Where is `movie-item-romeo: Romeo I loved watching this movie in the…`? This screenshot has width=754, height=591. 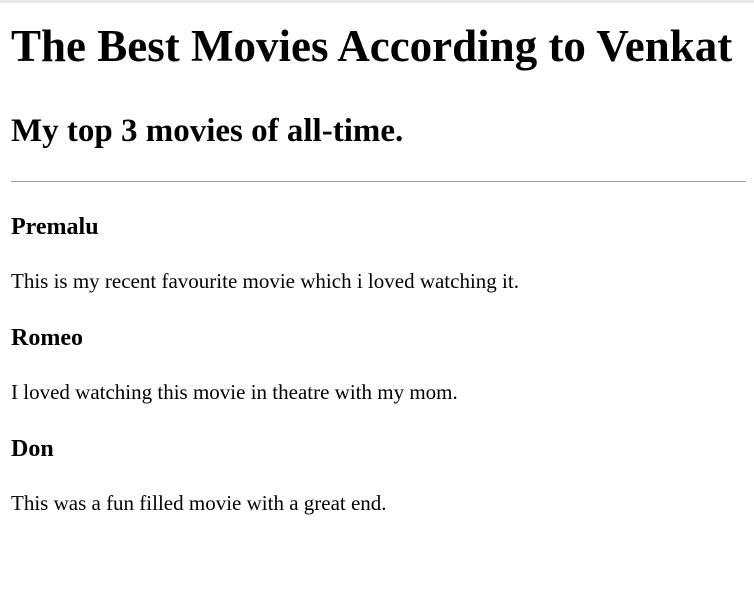 movie-item-romeo: Romeo I loved watching this movie in the… is located at coordinates (378, 364).